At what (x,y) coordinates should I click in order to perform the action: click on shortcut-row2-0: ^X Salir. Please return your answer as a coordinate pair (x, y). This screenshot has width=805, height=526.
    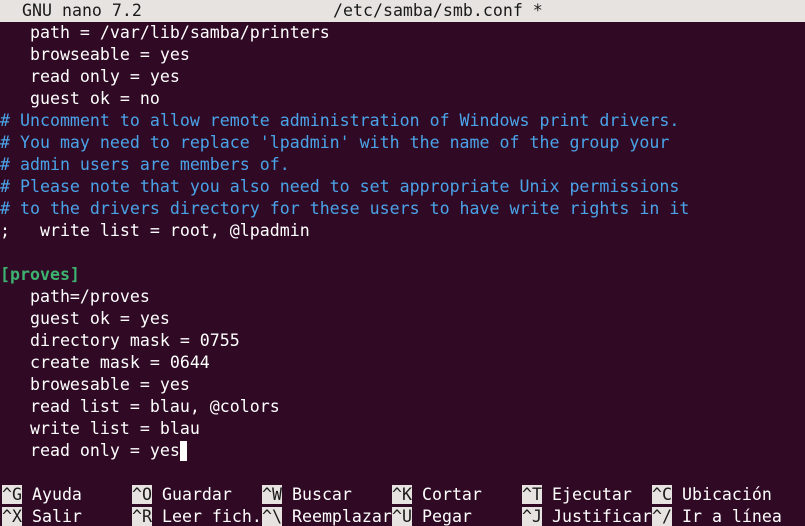
    Looking at the image, I should click on (42, 516).